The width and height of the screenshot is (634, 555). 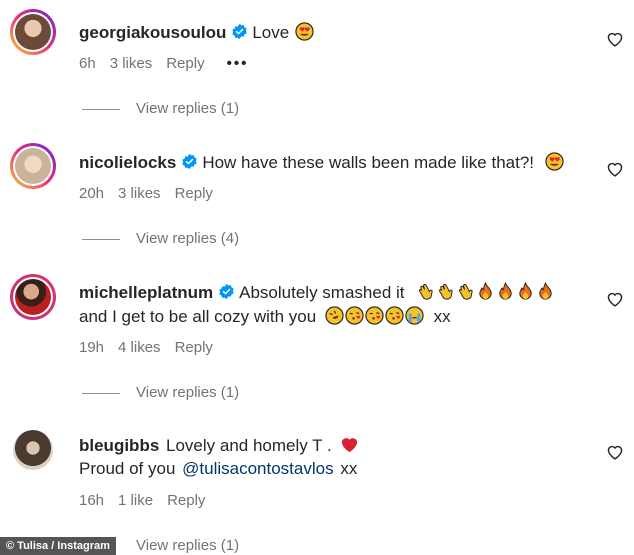 I want to click on comment-line2: and I get to be all cozy with you xx, so click(x=265, y=316).